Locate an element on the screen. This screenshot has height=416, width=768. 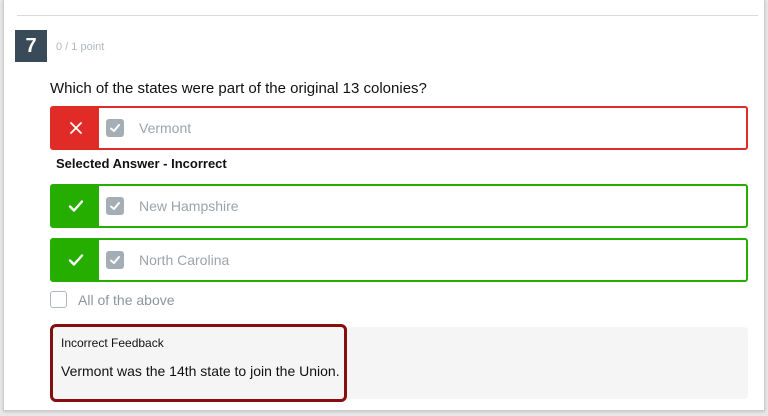
answer-option-vermont: Vermont is located at coordinates (399, 128).